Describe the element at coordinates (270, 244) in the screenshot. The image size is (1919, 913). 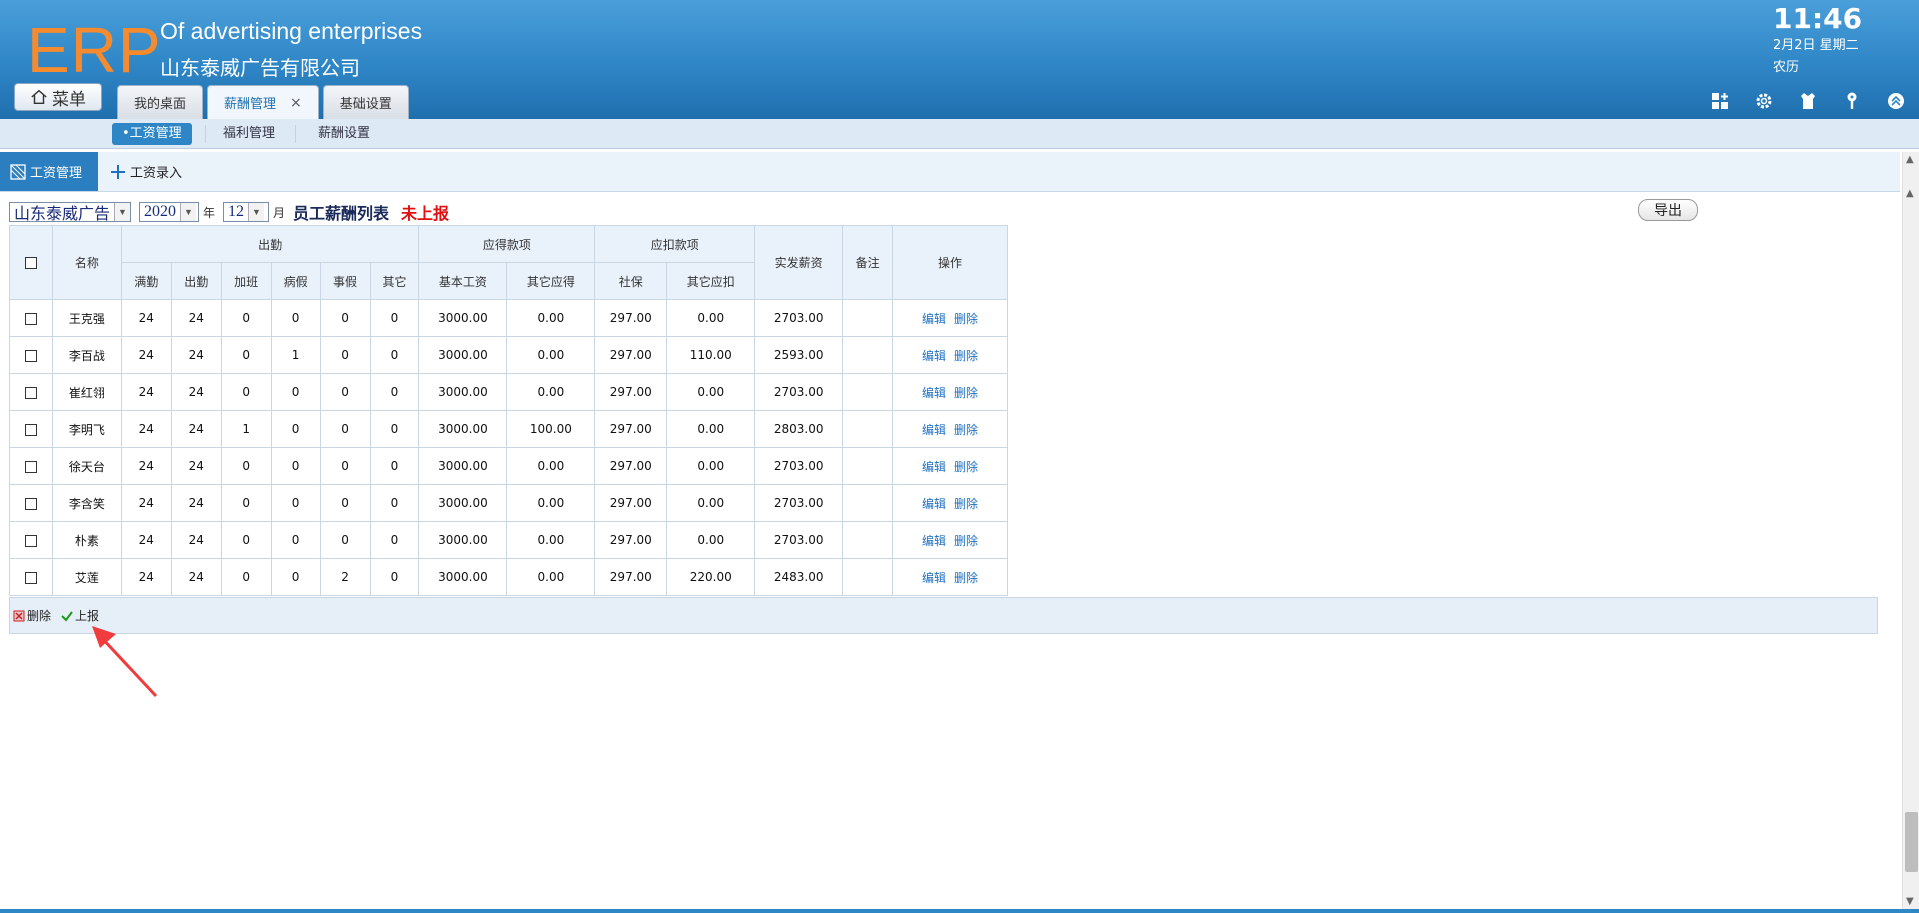
I see `header-group-attendance: 出勤` at that location.